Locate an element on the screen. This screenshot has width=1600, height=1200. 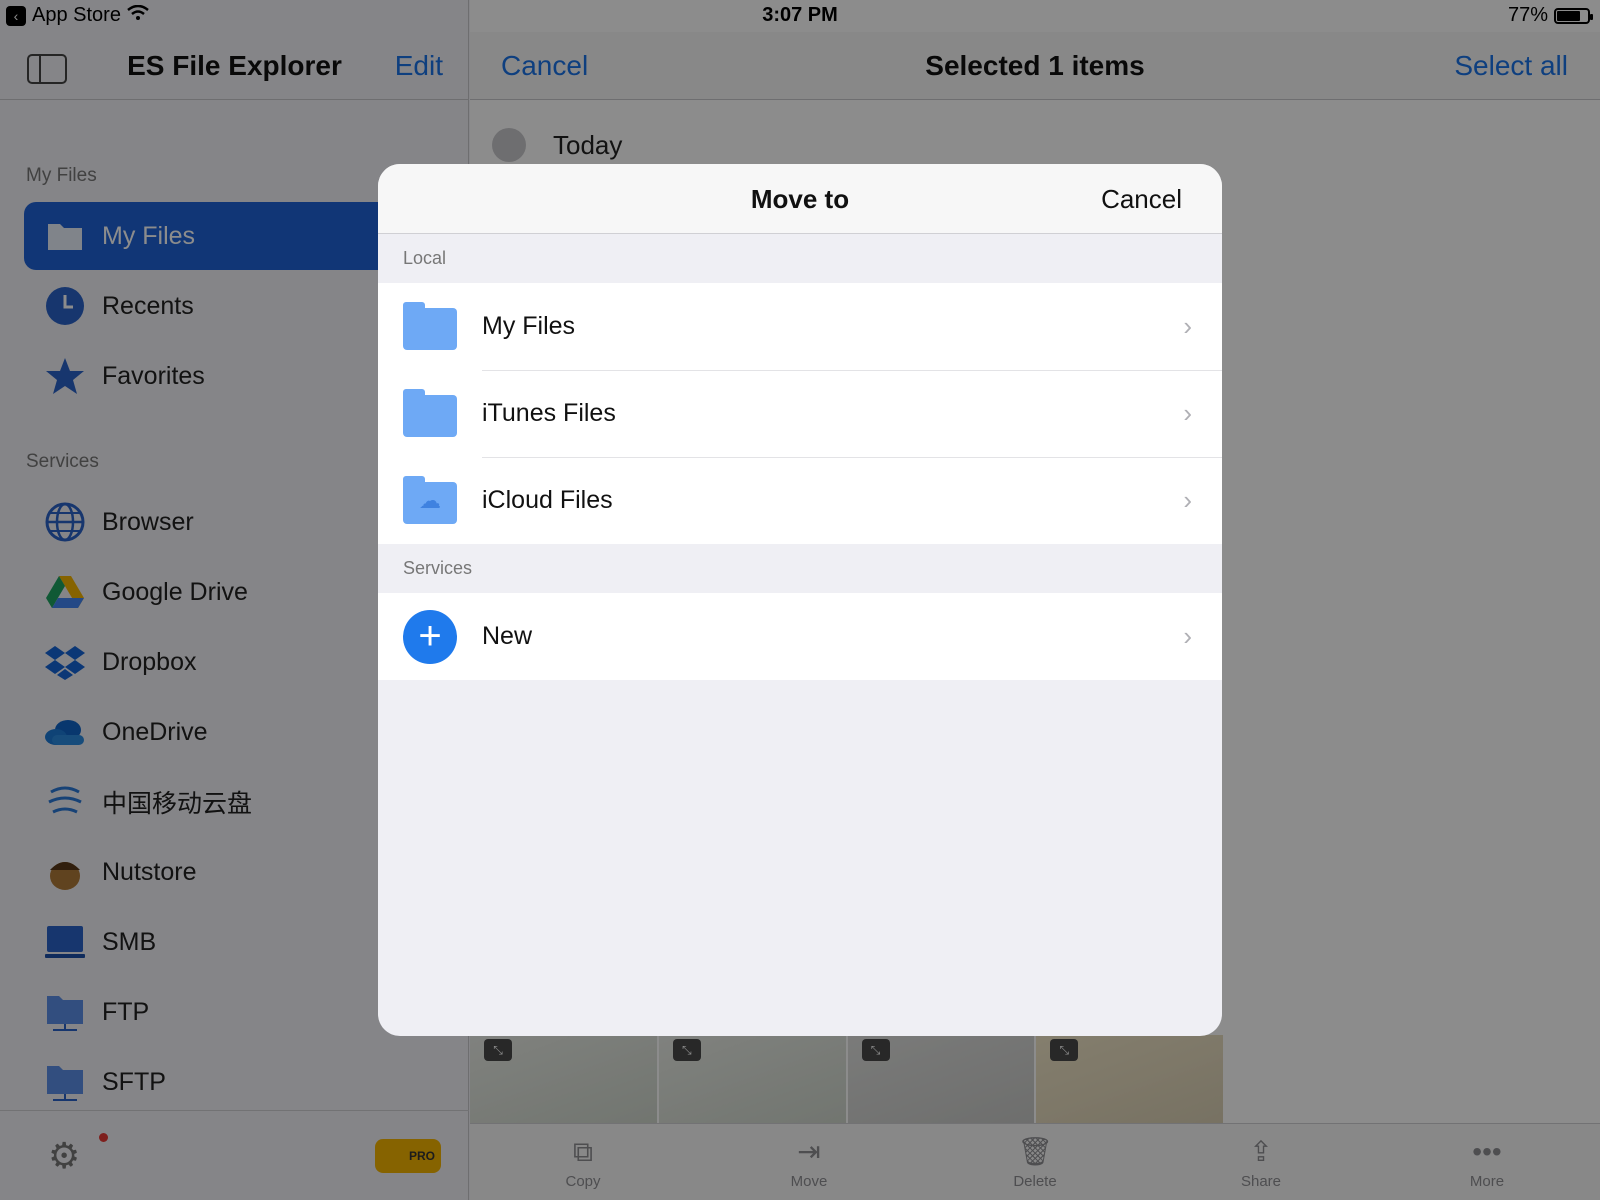
destination-my-files: My Files › is located at coordinates (800, 326).